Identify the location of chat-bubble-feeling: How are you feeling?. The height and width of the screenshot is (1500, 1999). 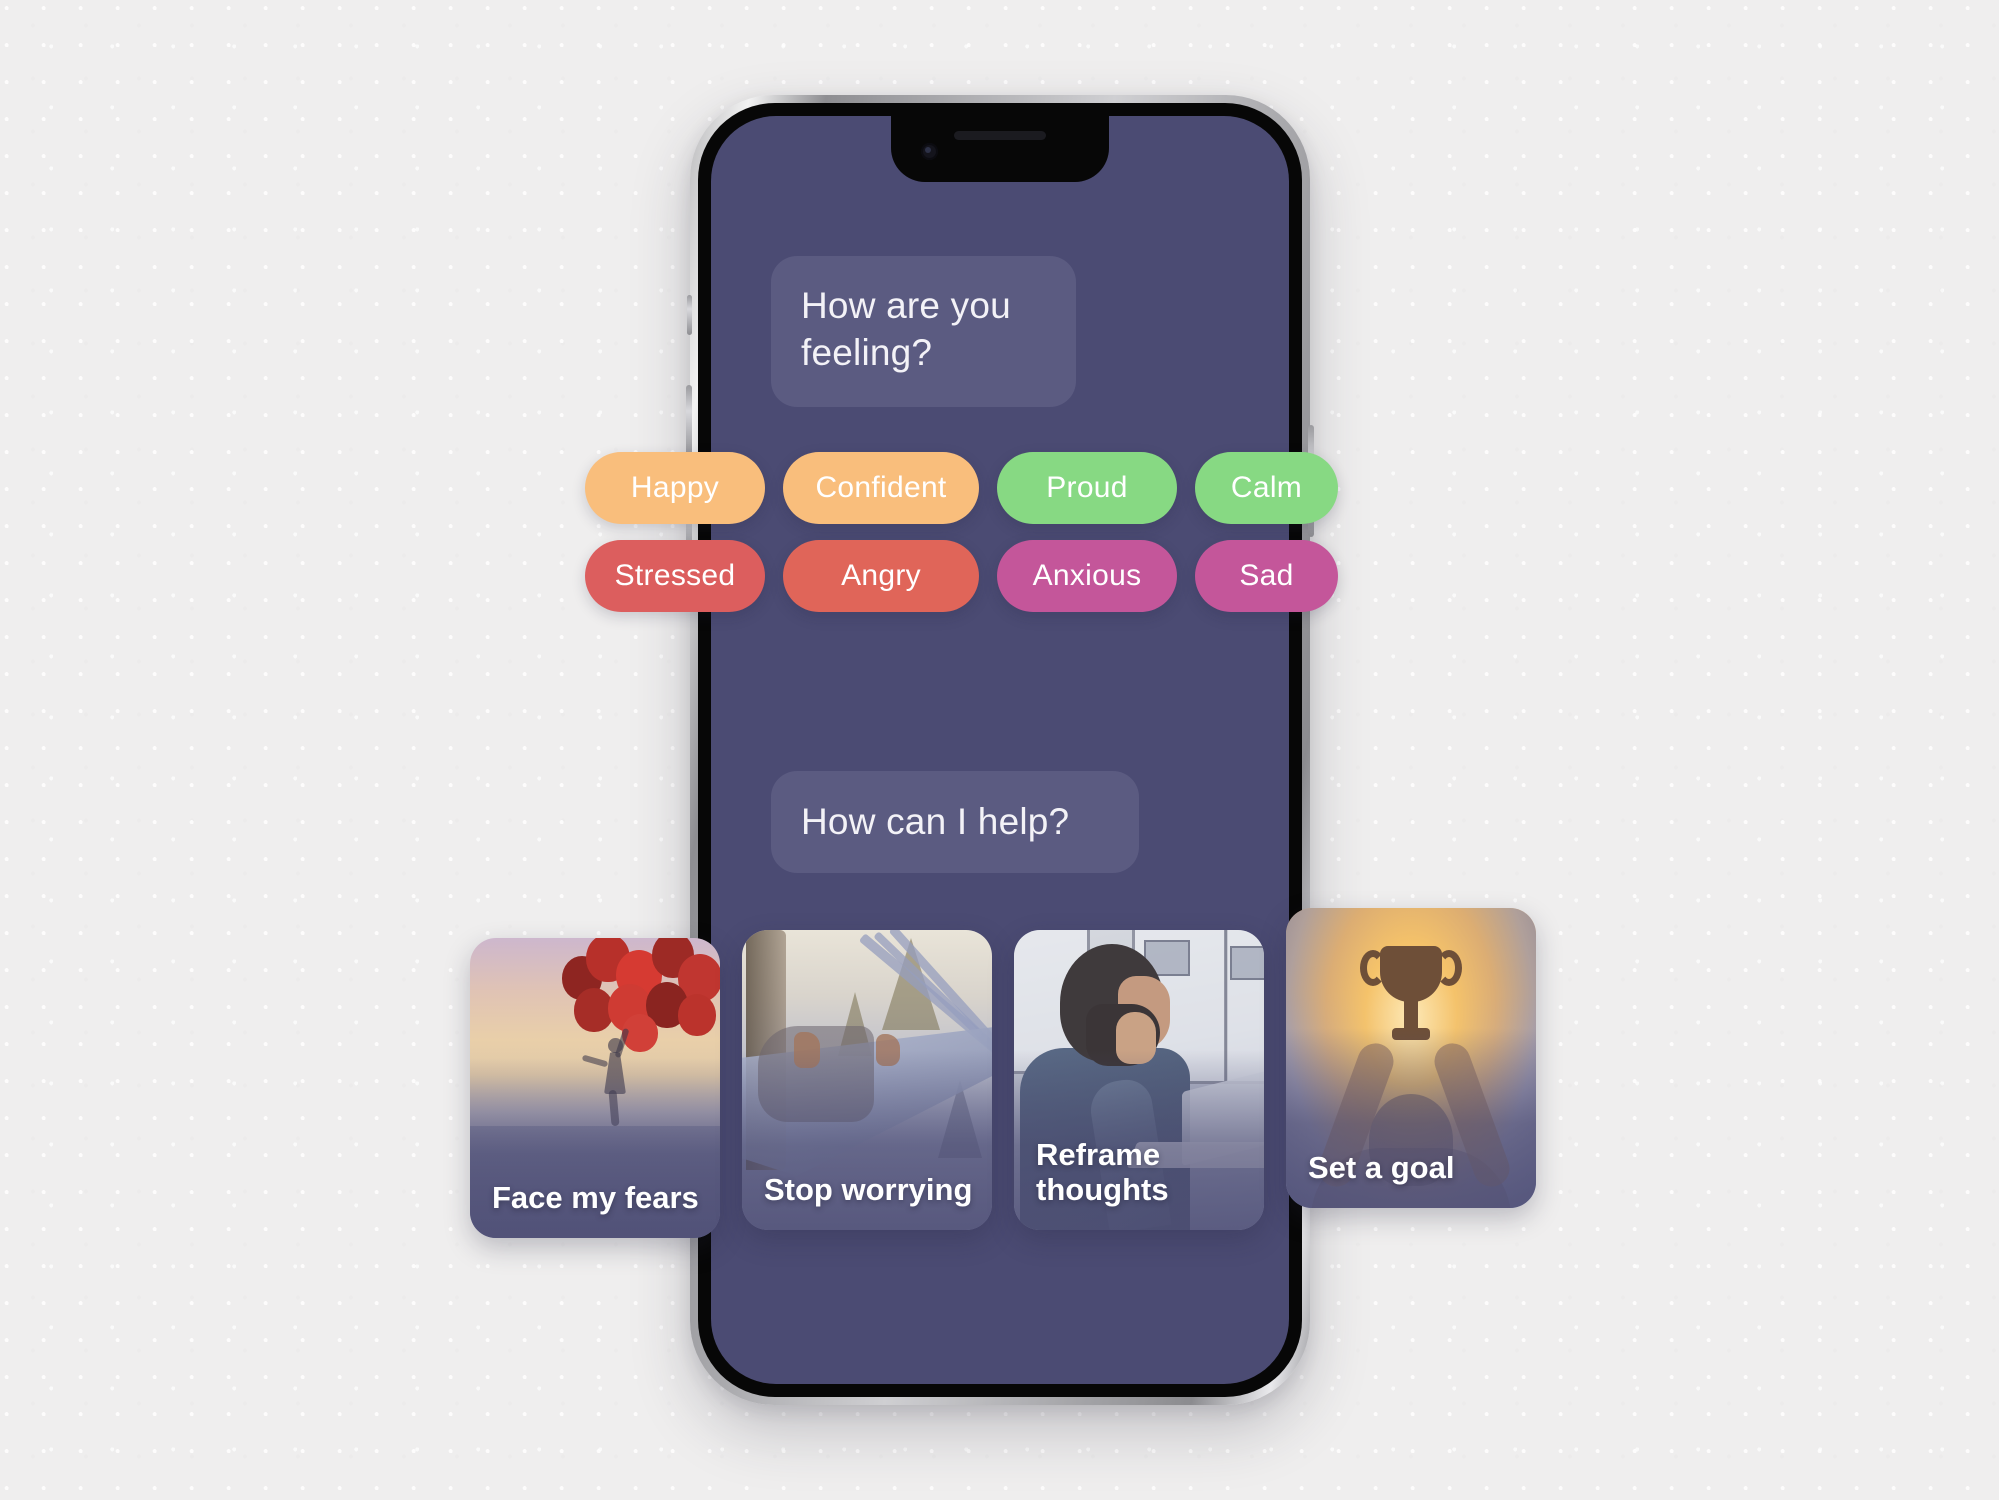
(923, 332).